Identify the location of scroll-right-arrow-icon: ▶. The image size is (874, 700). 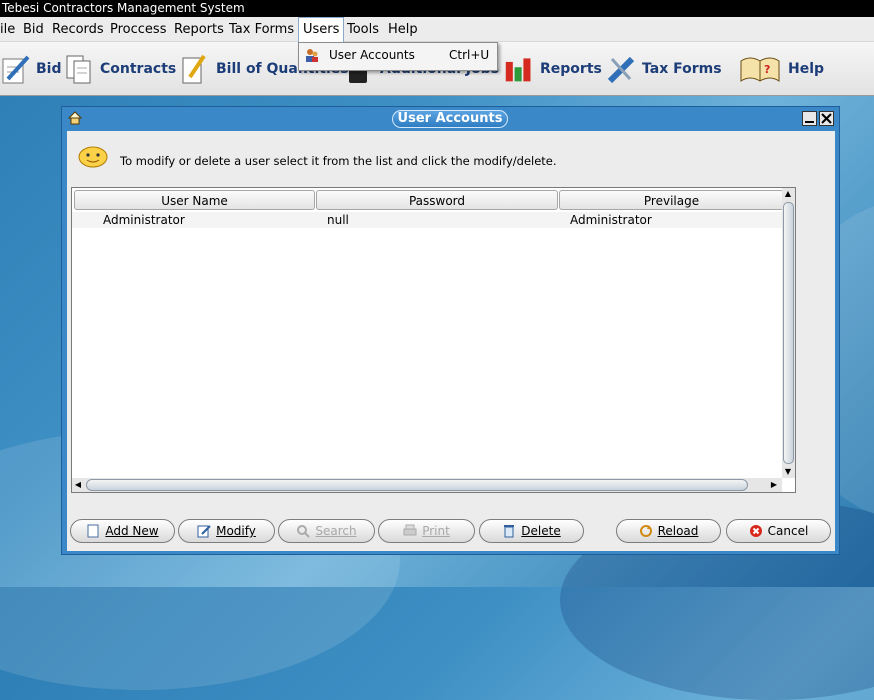
(774, 485).